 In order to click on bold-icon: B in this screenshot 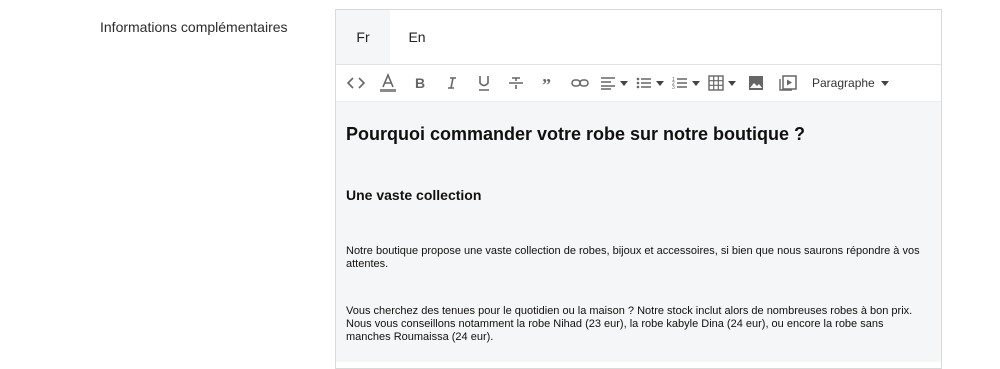, I will do `click(420, 83)`.